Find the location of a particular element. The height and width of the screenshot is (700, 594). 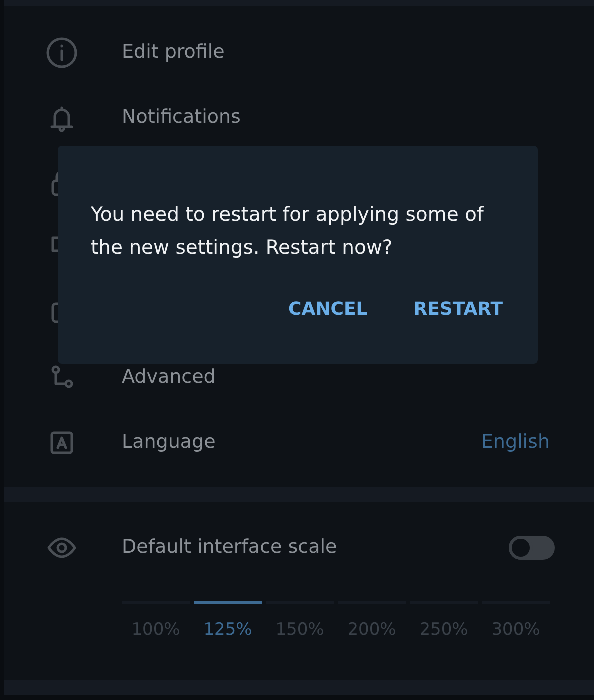

menu-item-label: Notifications is located at coordinates (181, 117).